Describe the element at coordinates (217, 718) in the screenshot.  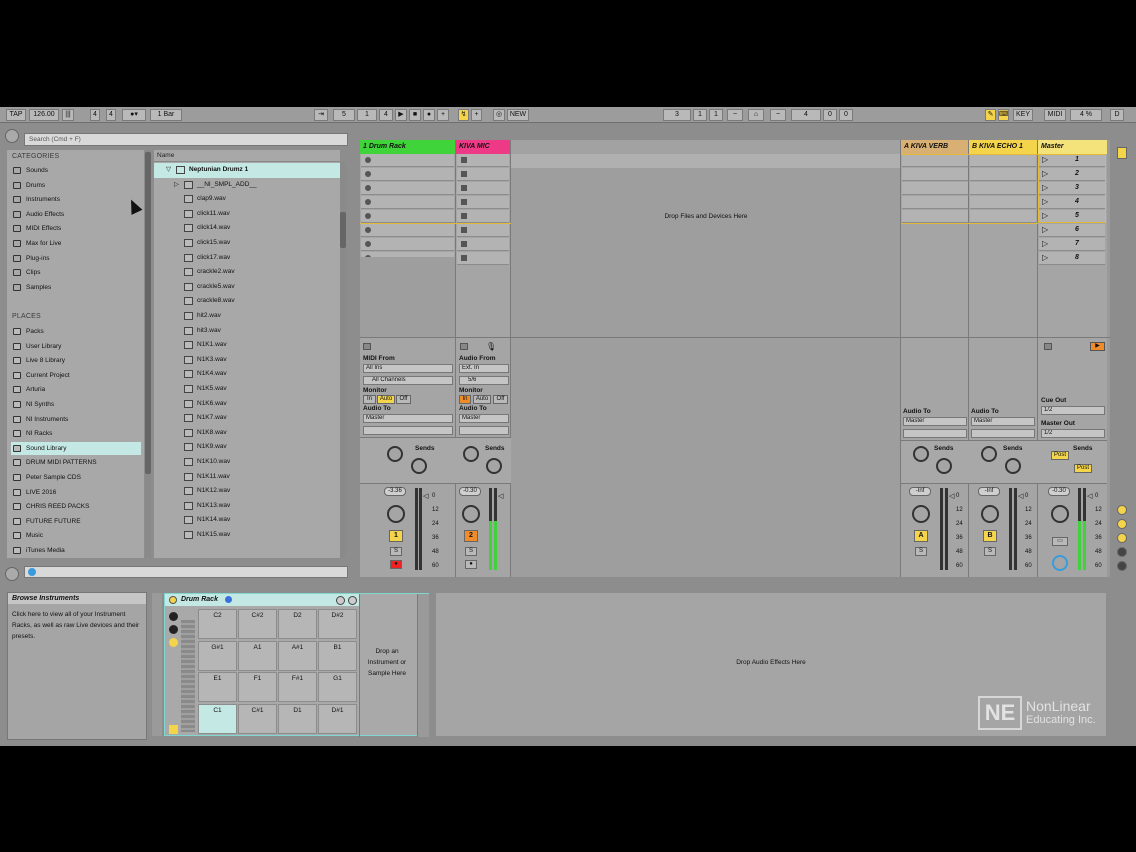
I see `drum-pad: C1` at that location.